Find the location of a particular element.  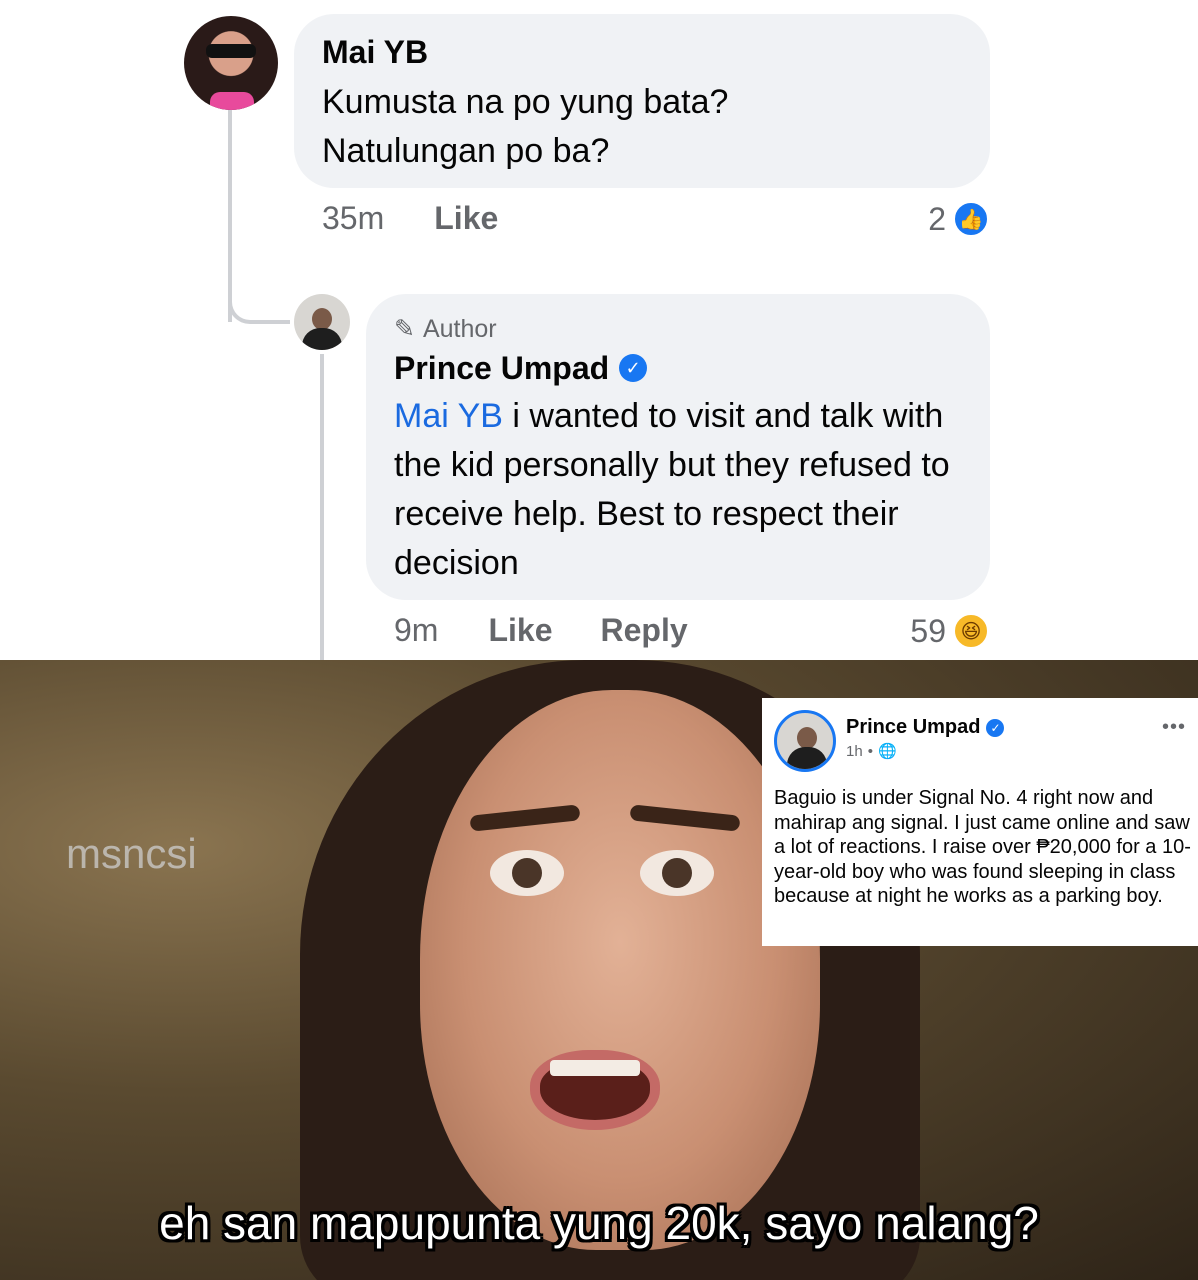

haha-icon: 😆 is located at coordinates (971, 631).